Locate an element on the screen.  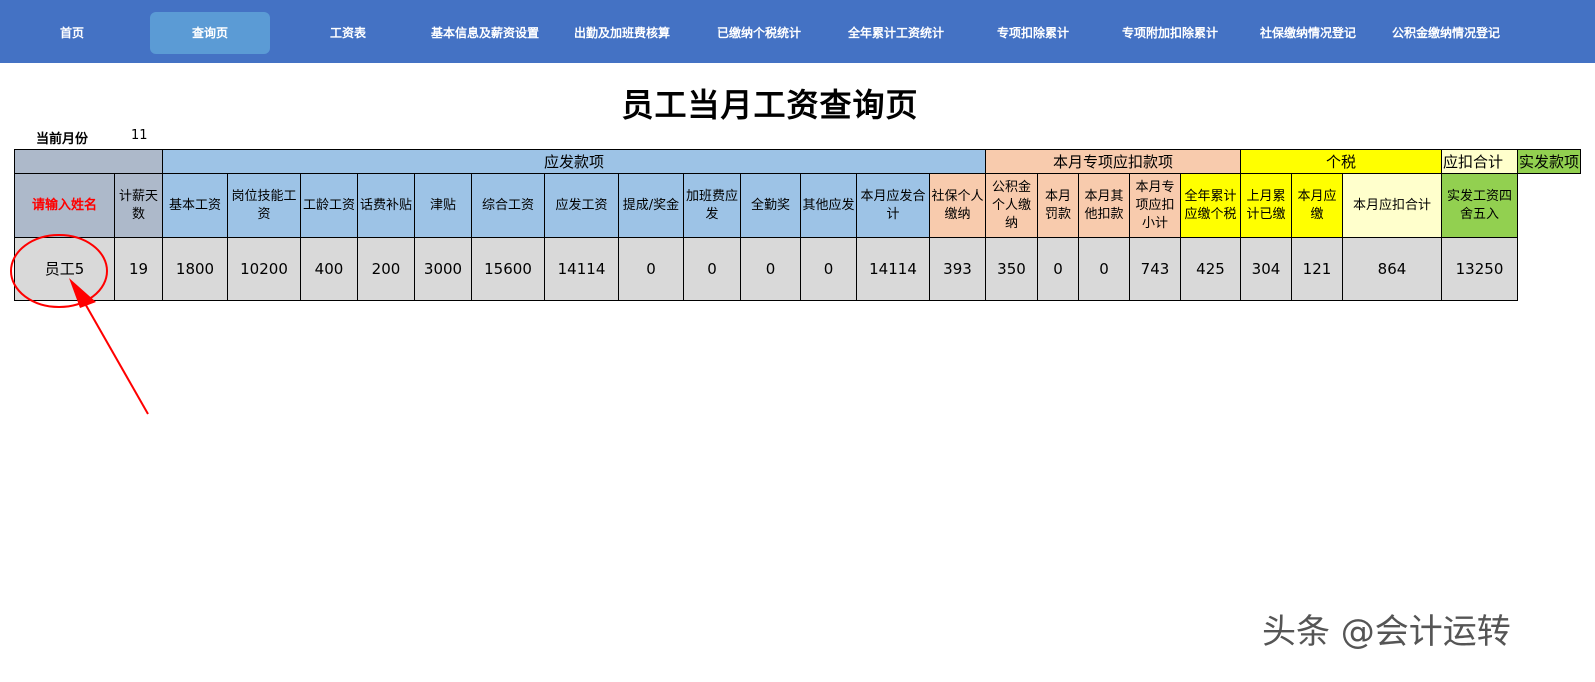
column-header: 社保个人缴纳 is located at coordinates (957, 205).